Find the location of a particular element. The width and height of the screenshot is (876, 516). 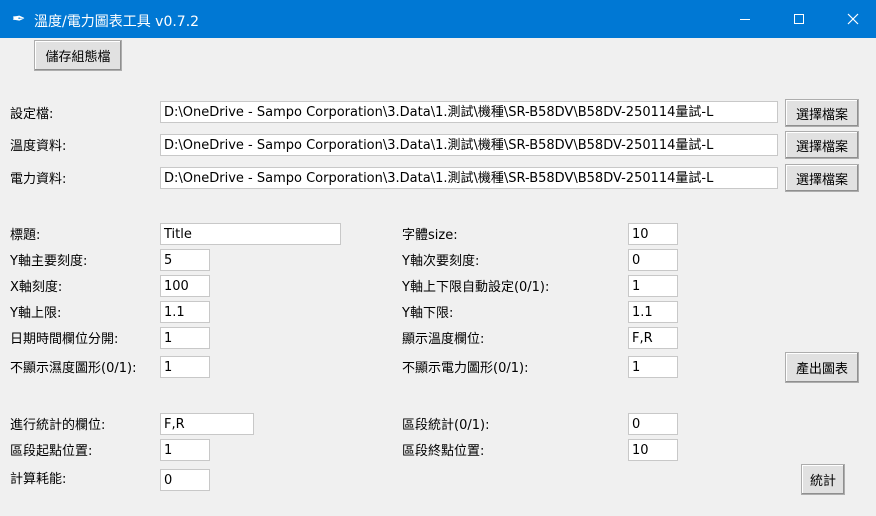

minimize-icon is located at coordinates (745, 19).